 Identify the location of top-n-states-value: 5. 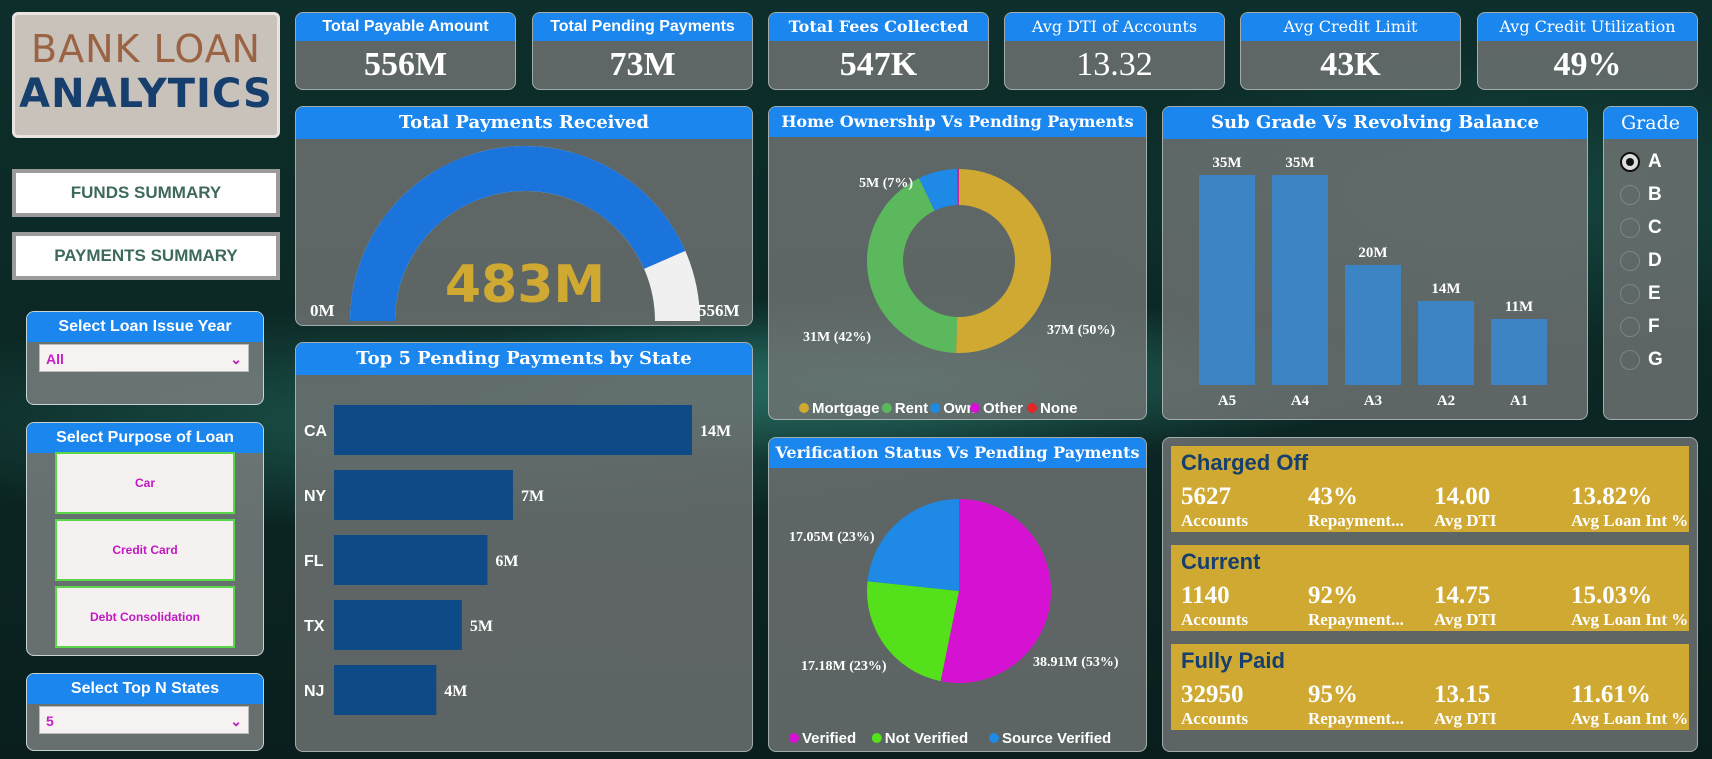
(50, 721).